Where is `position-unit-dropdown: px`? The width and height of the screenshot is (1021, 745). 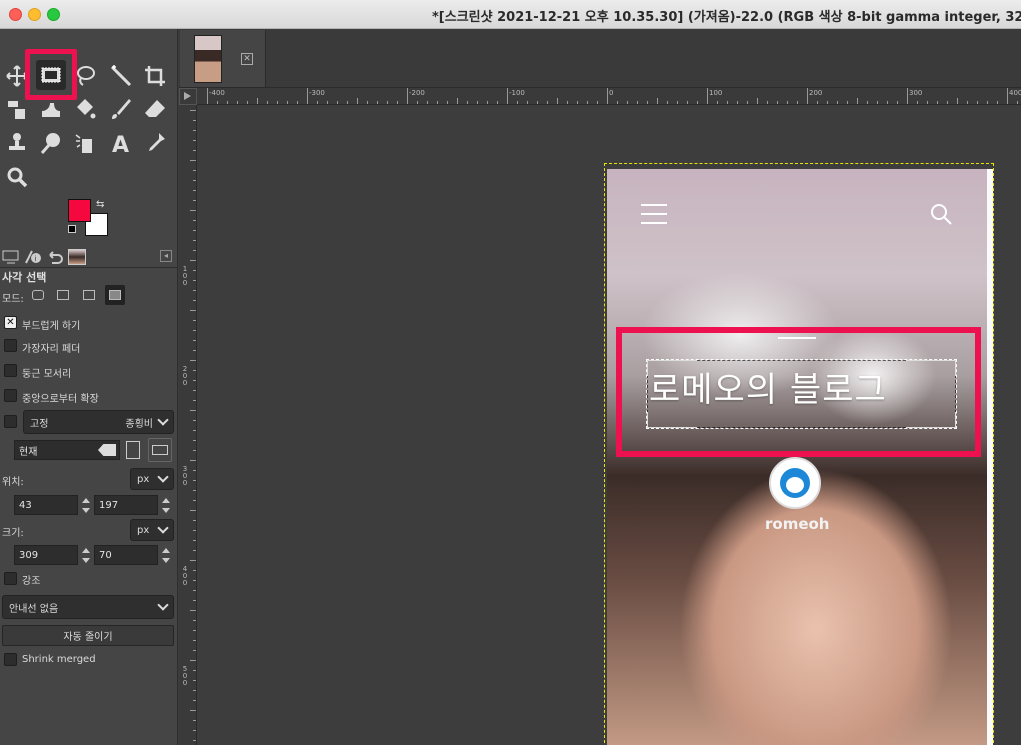 position-unit-dropdown: px is located at coordinates (152, 479).